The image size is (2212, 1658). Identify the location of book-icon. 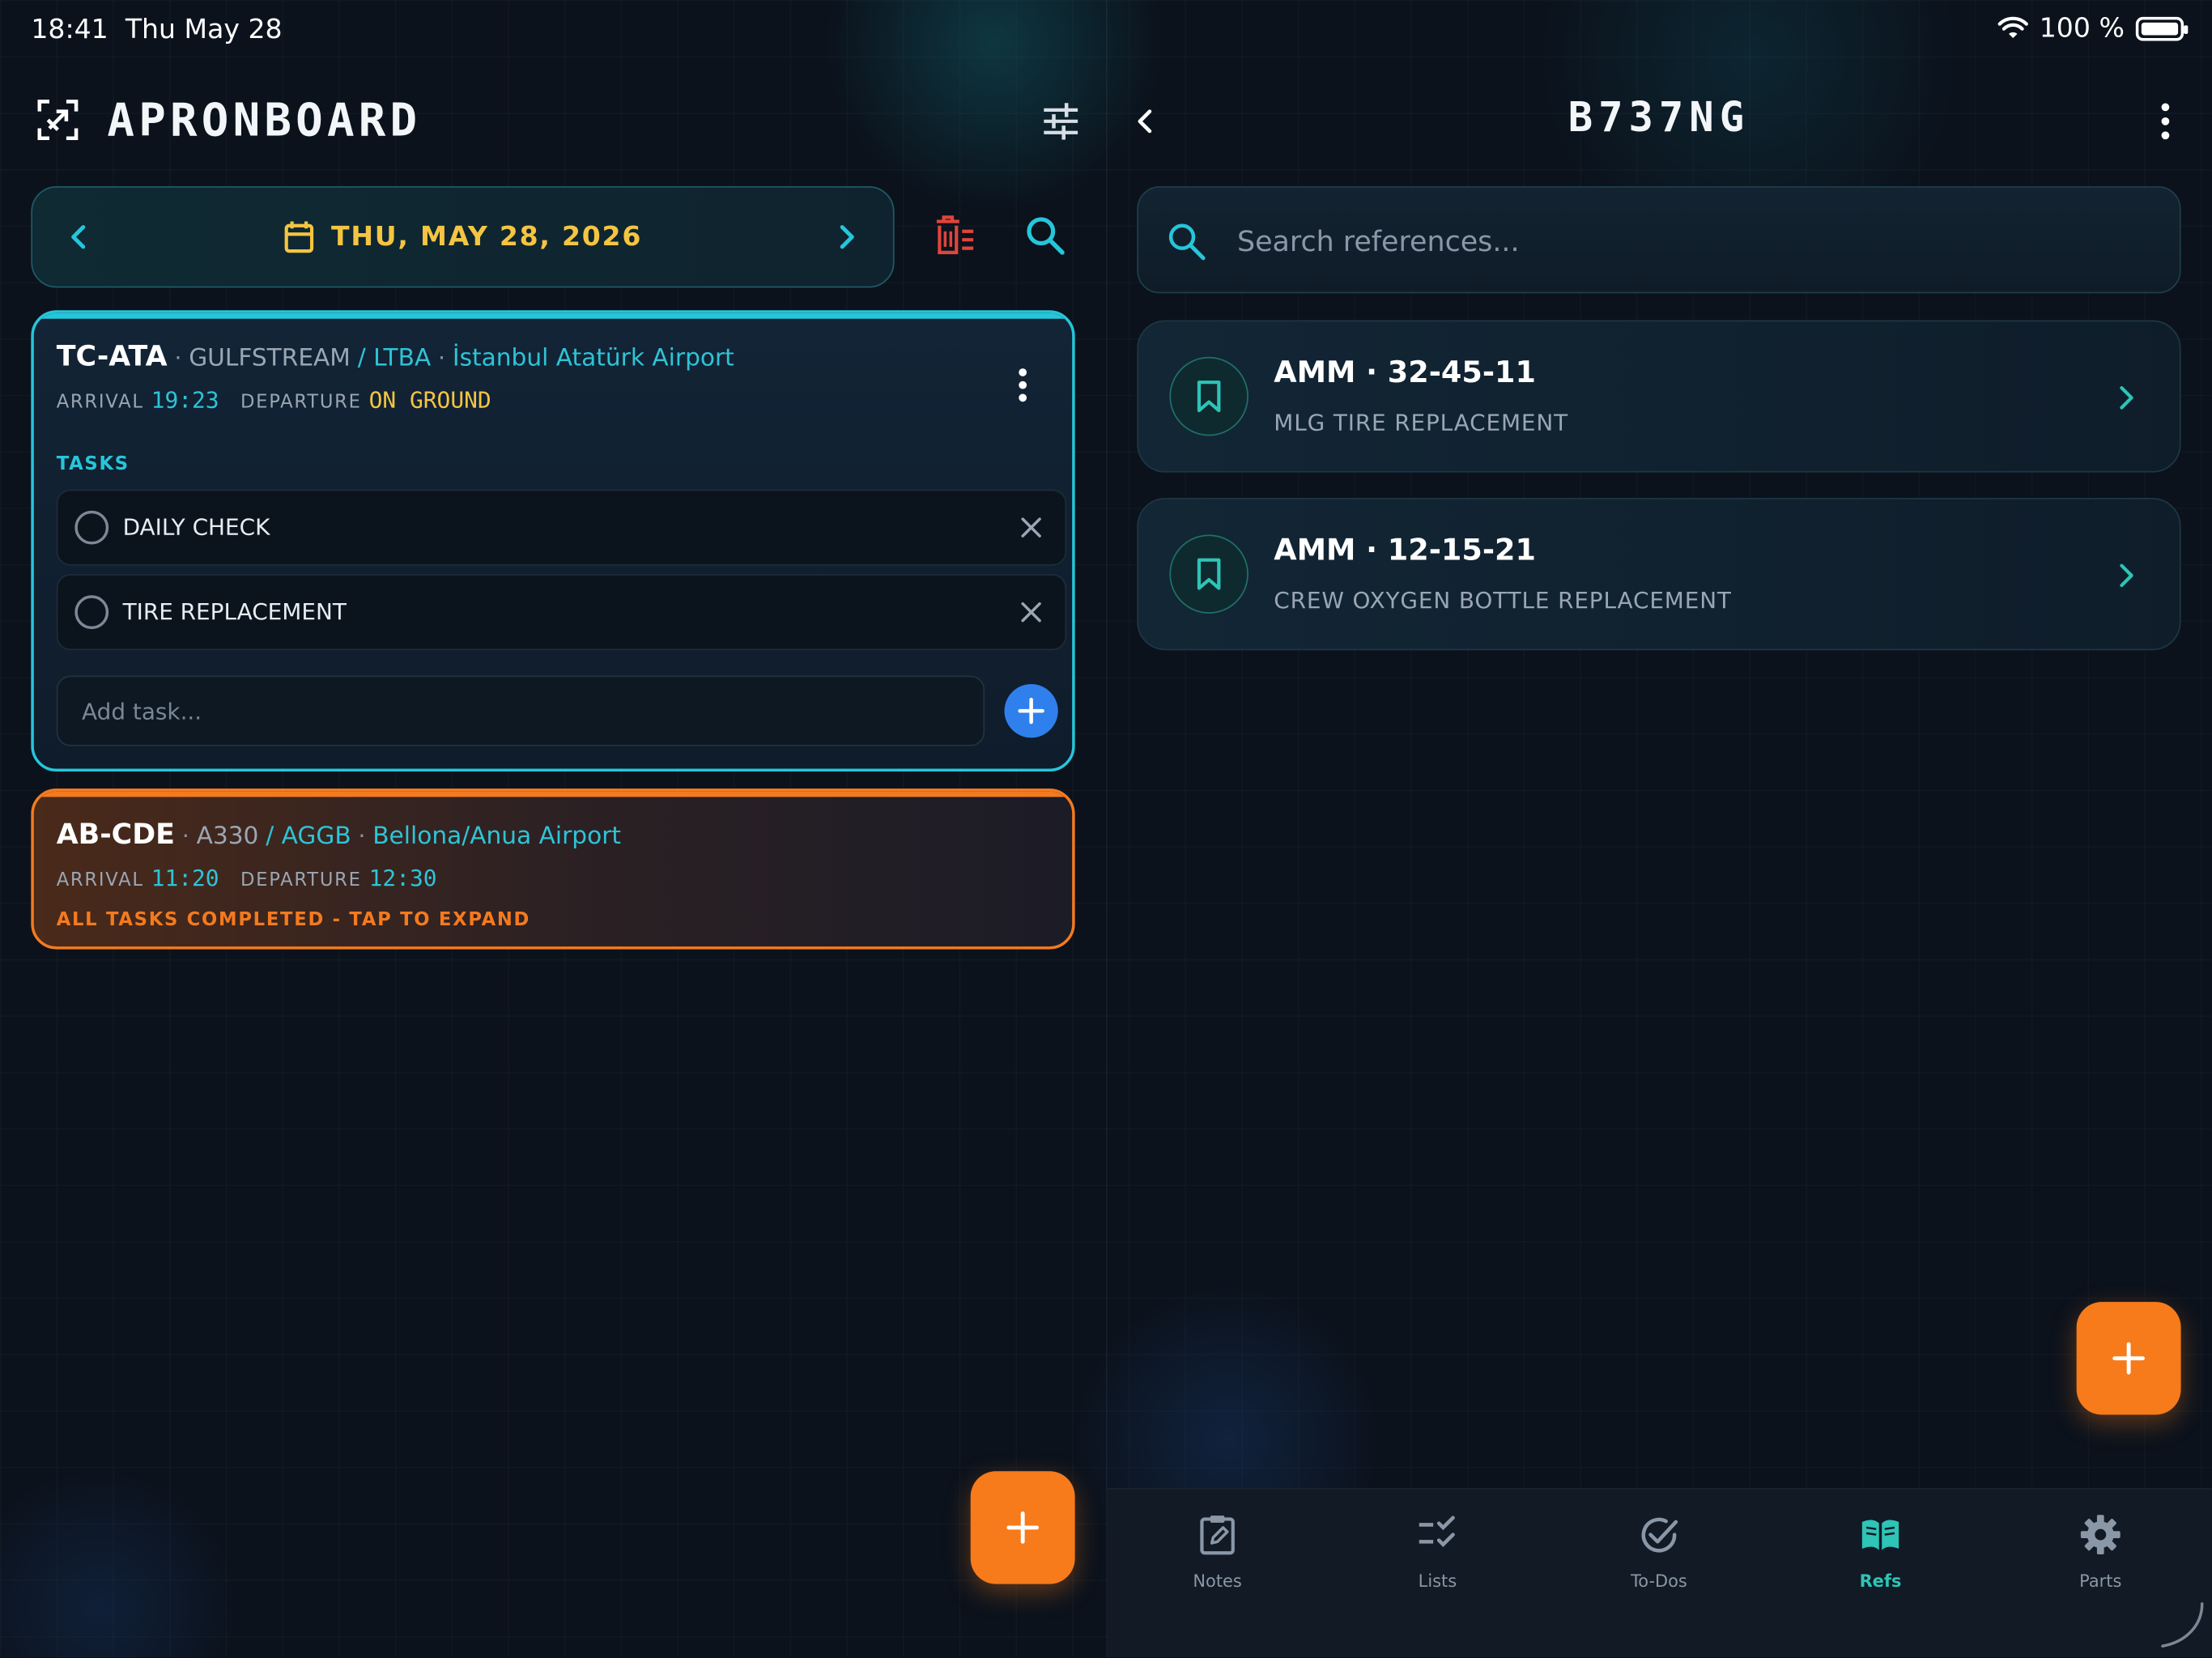
(1880, 1535).